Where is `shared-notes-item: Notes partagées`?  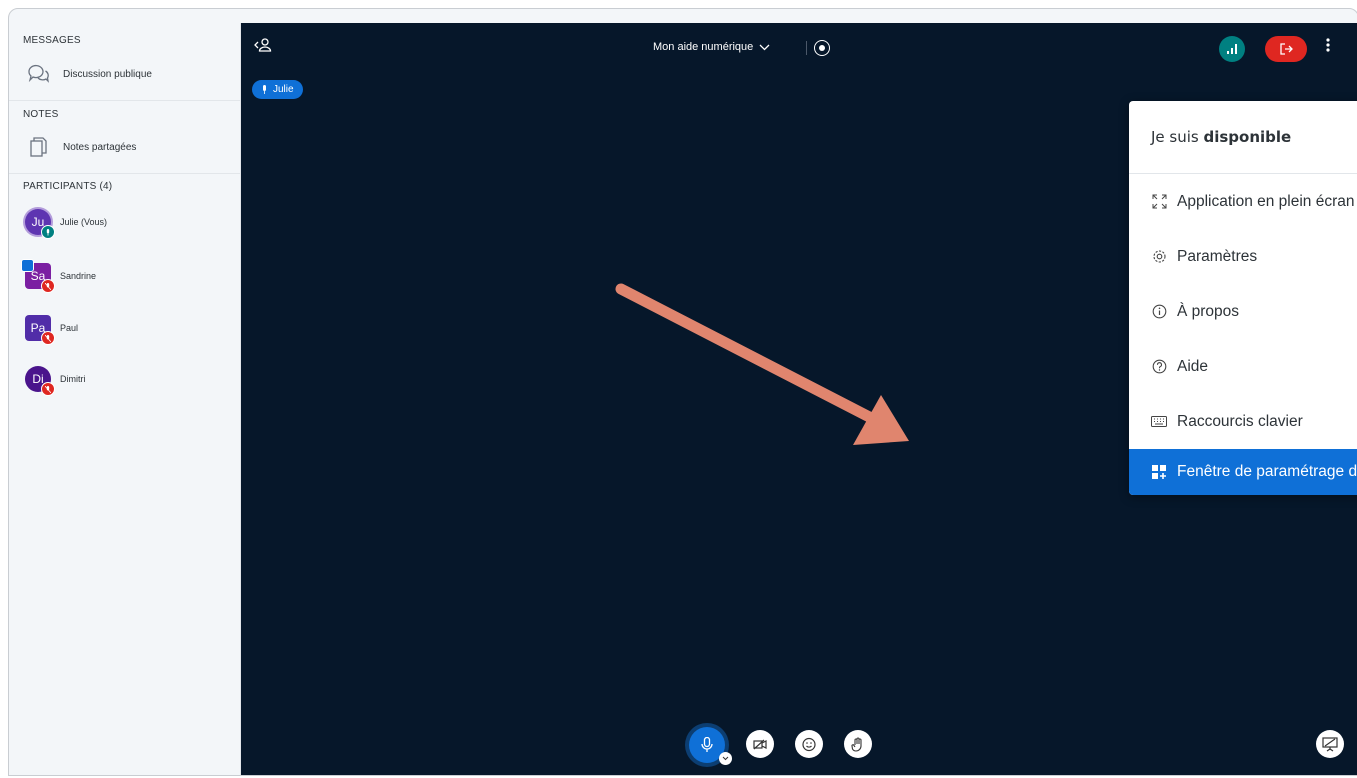
shared-notes-item: Notes partagées is located at coordinates (81, 147).